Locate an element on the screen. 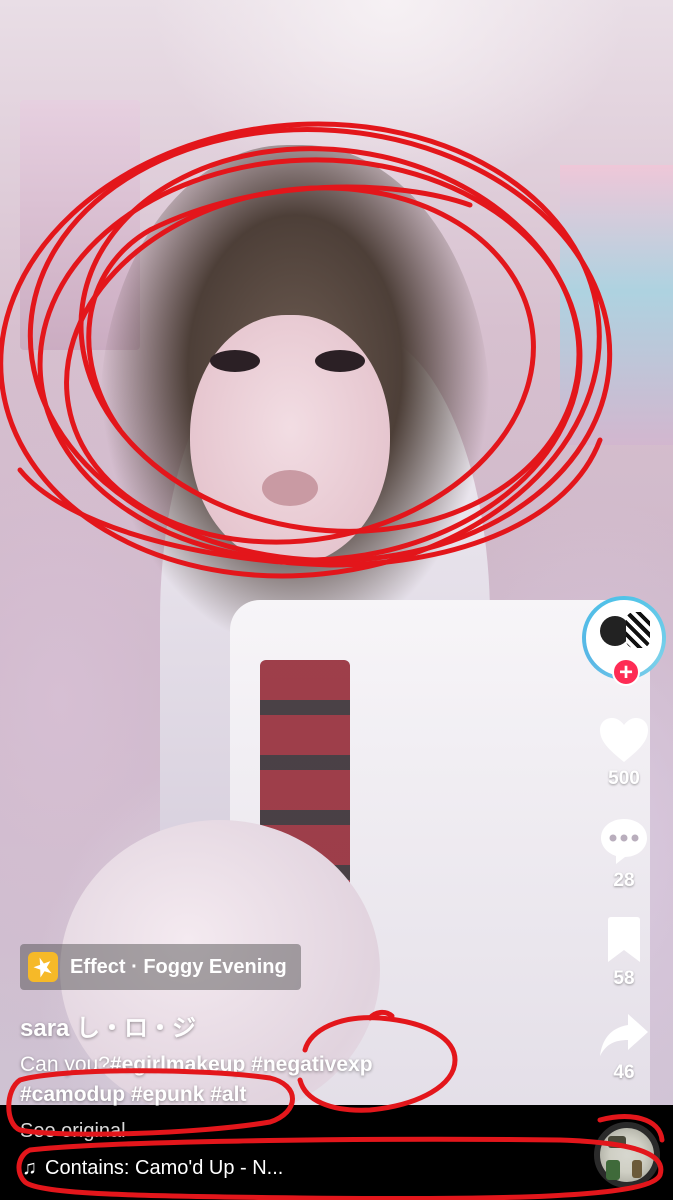  like-button: 500 is located at coordinates (624, 753).